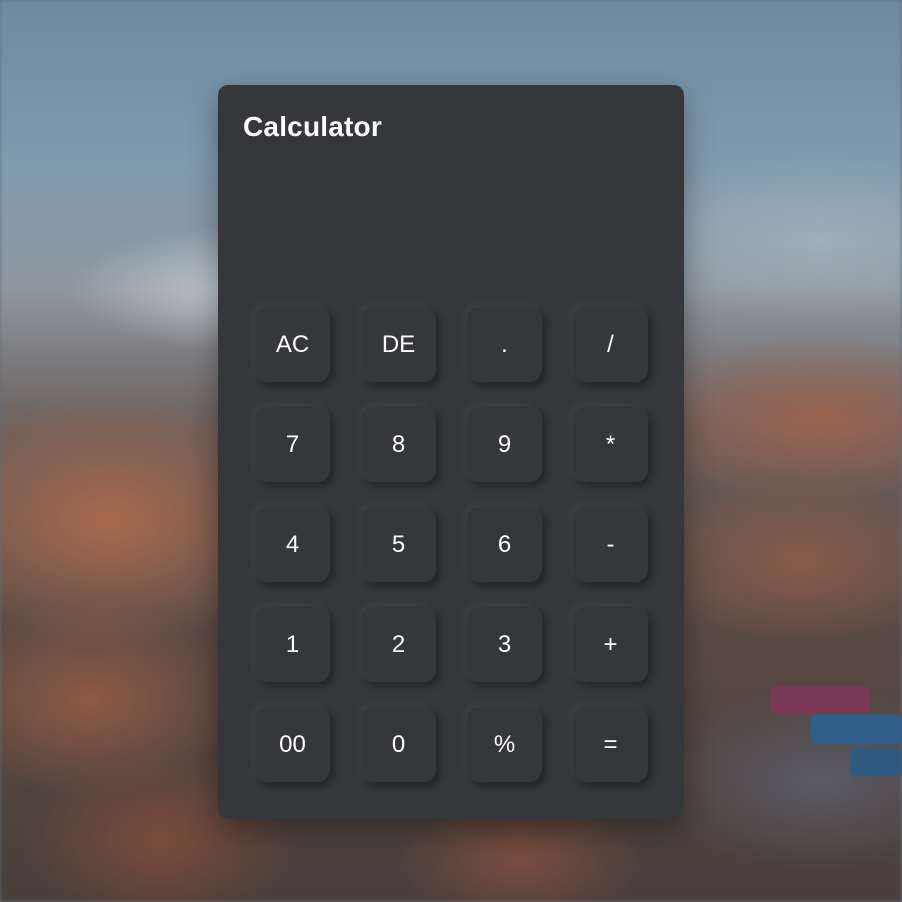  Describe the element at coordinates (398, 644) in the screenshot. I see `digit-2-button: 2` at that location.